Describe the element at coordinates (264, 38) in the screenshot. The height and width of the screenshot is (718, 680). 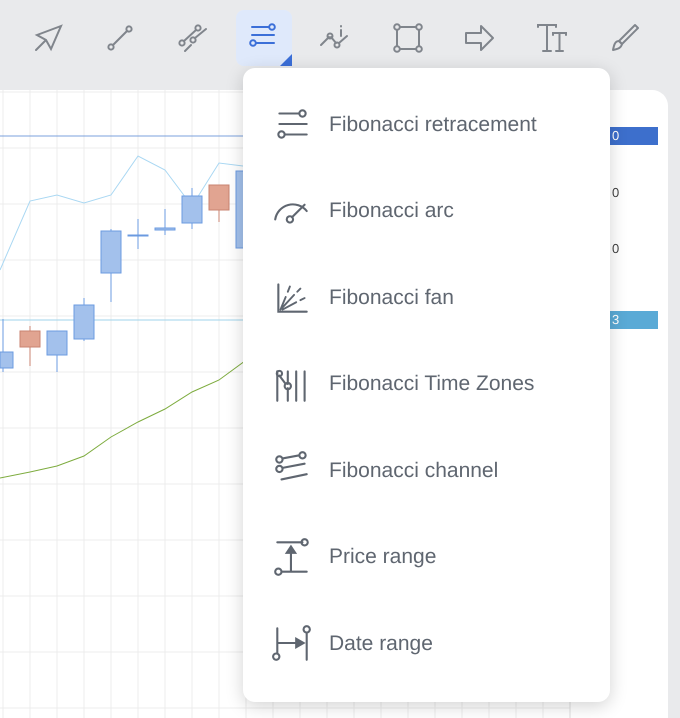
I see `tool-button` at that location.